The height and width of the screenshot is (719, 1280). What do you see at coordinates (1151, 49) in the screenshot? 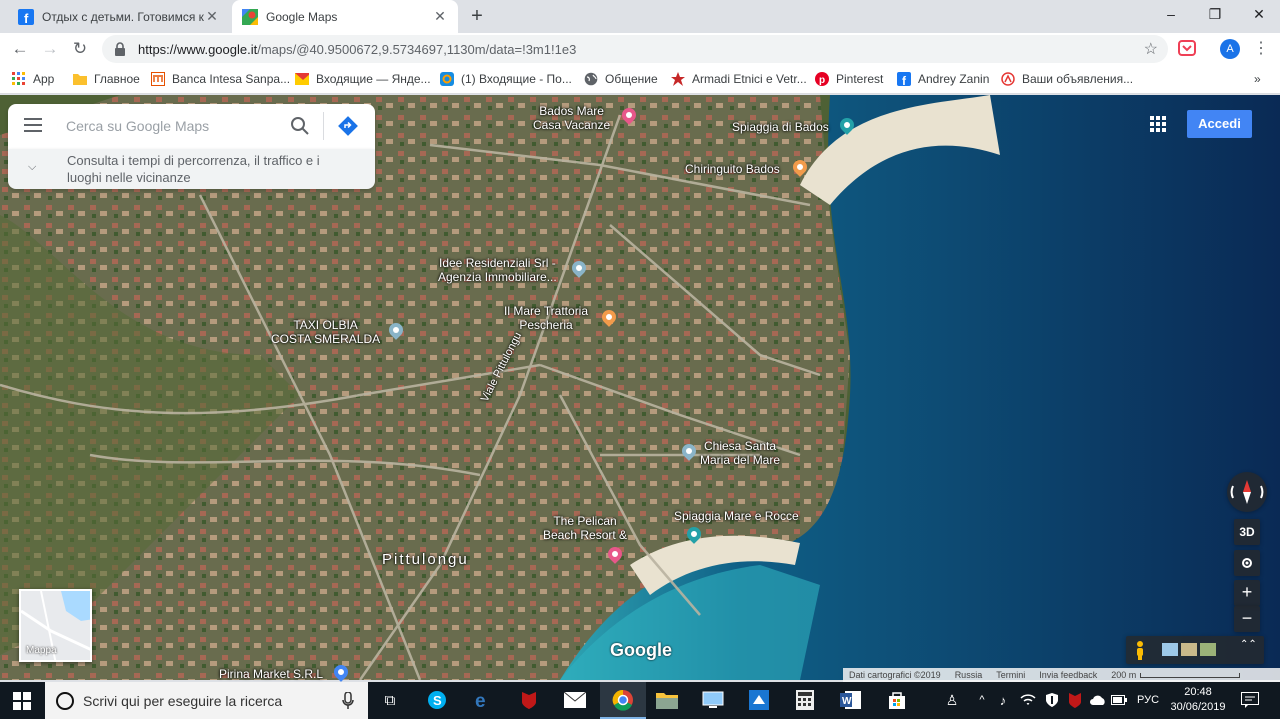
I see `bookmark-star-icon: ☆` at bounding box center [1151, 49].